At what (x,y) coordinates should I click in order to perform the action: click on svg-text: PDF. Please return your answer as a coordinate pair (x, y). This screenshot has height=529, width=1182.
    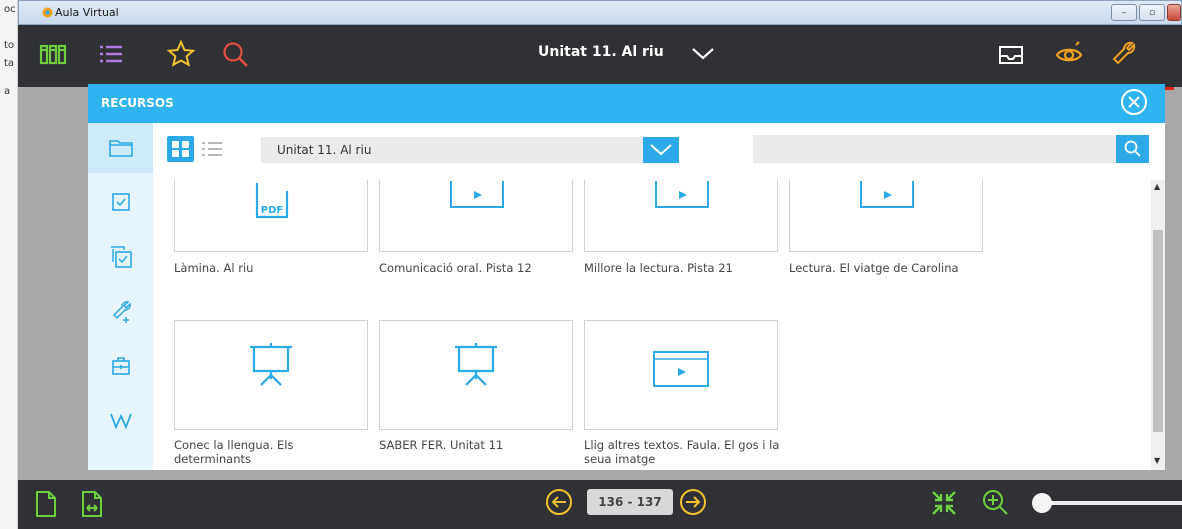
    Looking at the image, I should click on (272, 210).